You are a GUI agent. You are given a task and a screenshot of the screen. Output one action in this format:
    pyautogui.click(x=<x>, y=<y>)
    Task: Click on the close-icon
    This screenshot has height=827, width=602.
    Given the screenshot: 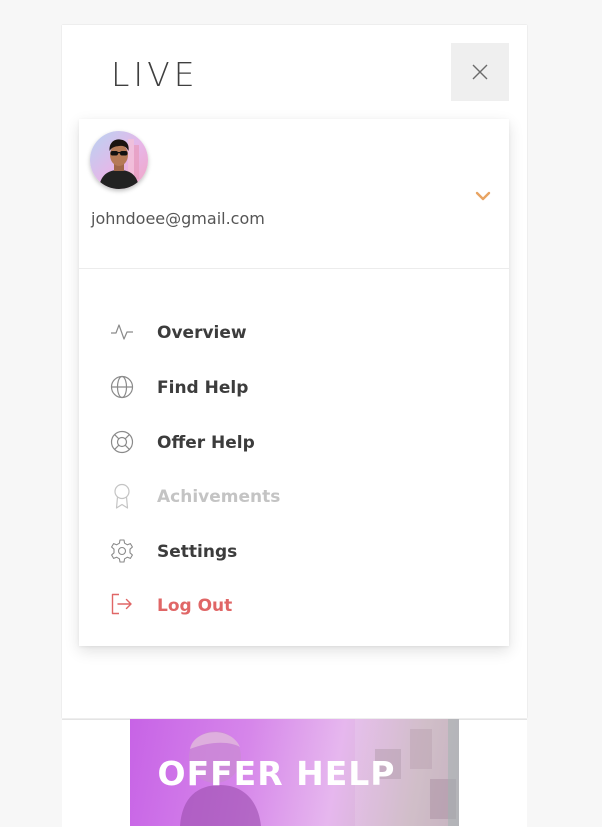 What is the action you would take?
    pyautogui.click(x=480, y=72)
    